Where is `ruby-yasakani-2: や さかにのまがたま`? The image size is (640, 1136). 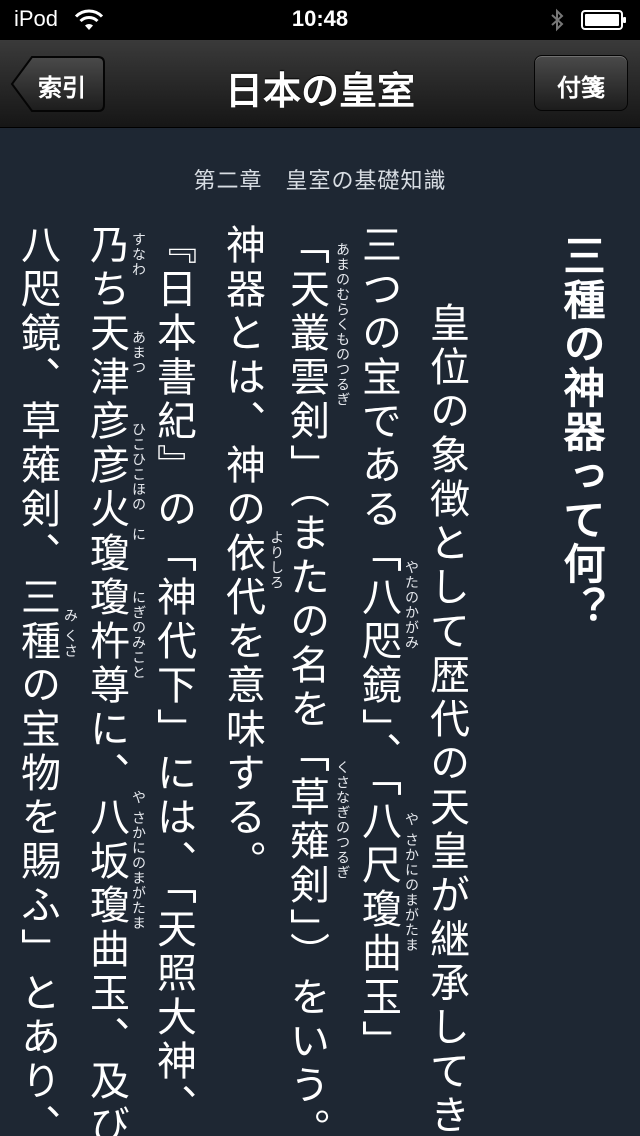 ruby-yasakani-2: や さかにのまがたま is located at coordinates (138, 860).